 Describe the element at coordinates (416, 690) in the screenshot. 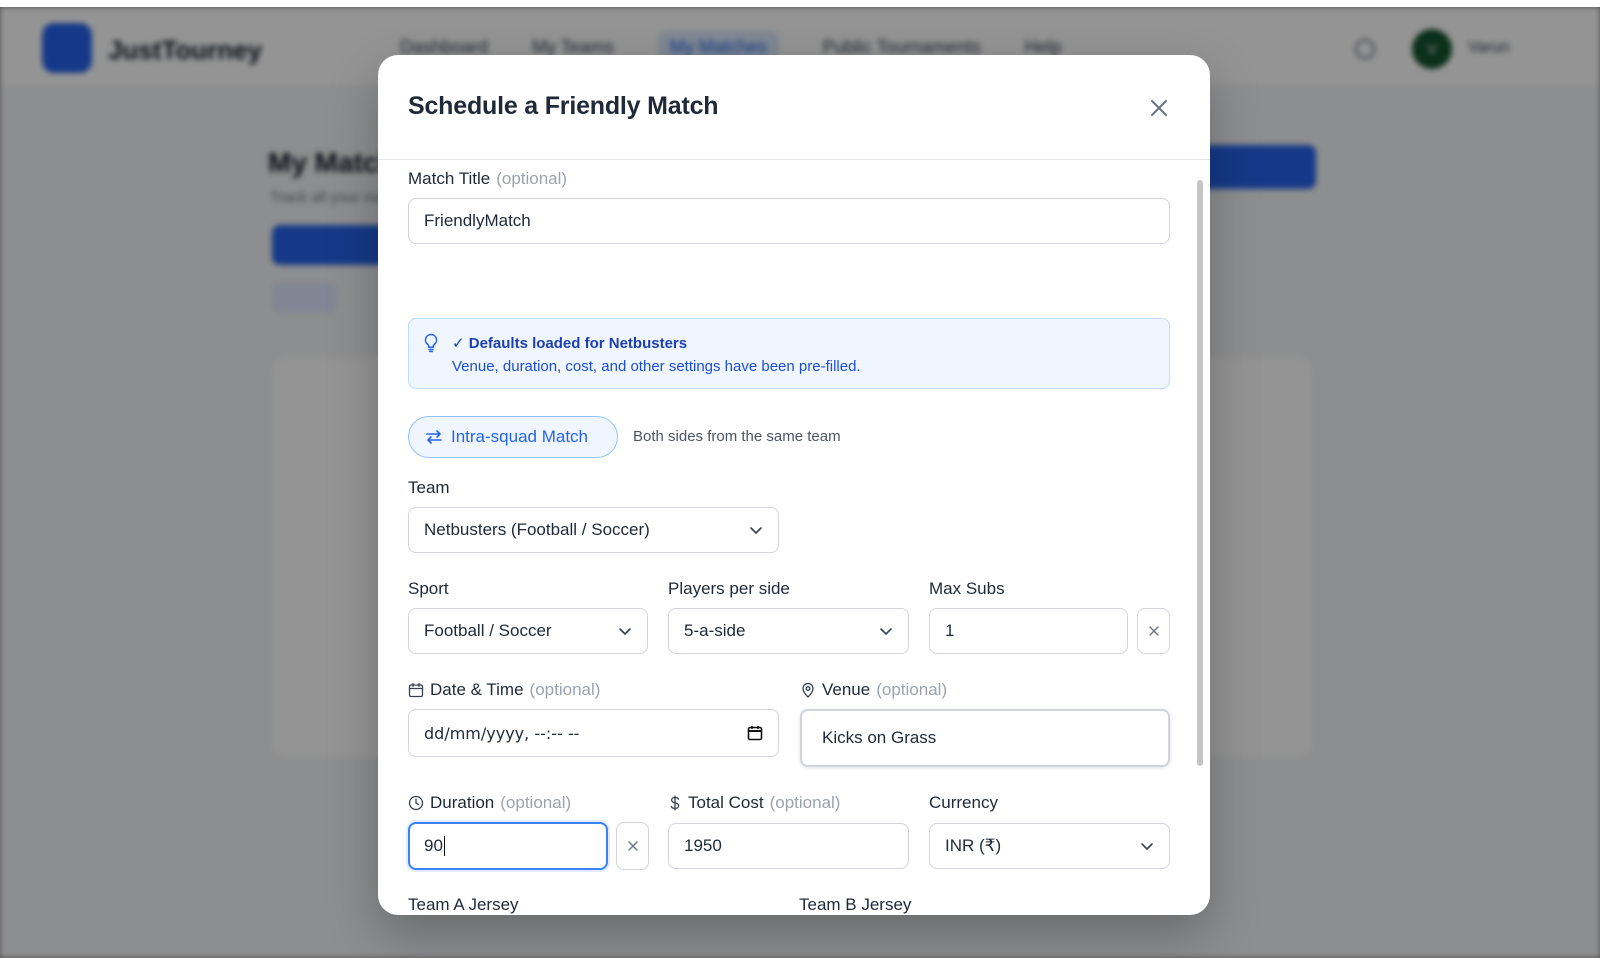

I see `calendar-icon` at that location.